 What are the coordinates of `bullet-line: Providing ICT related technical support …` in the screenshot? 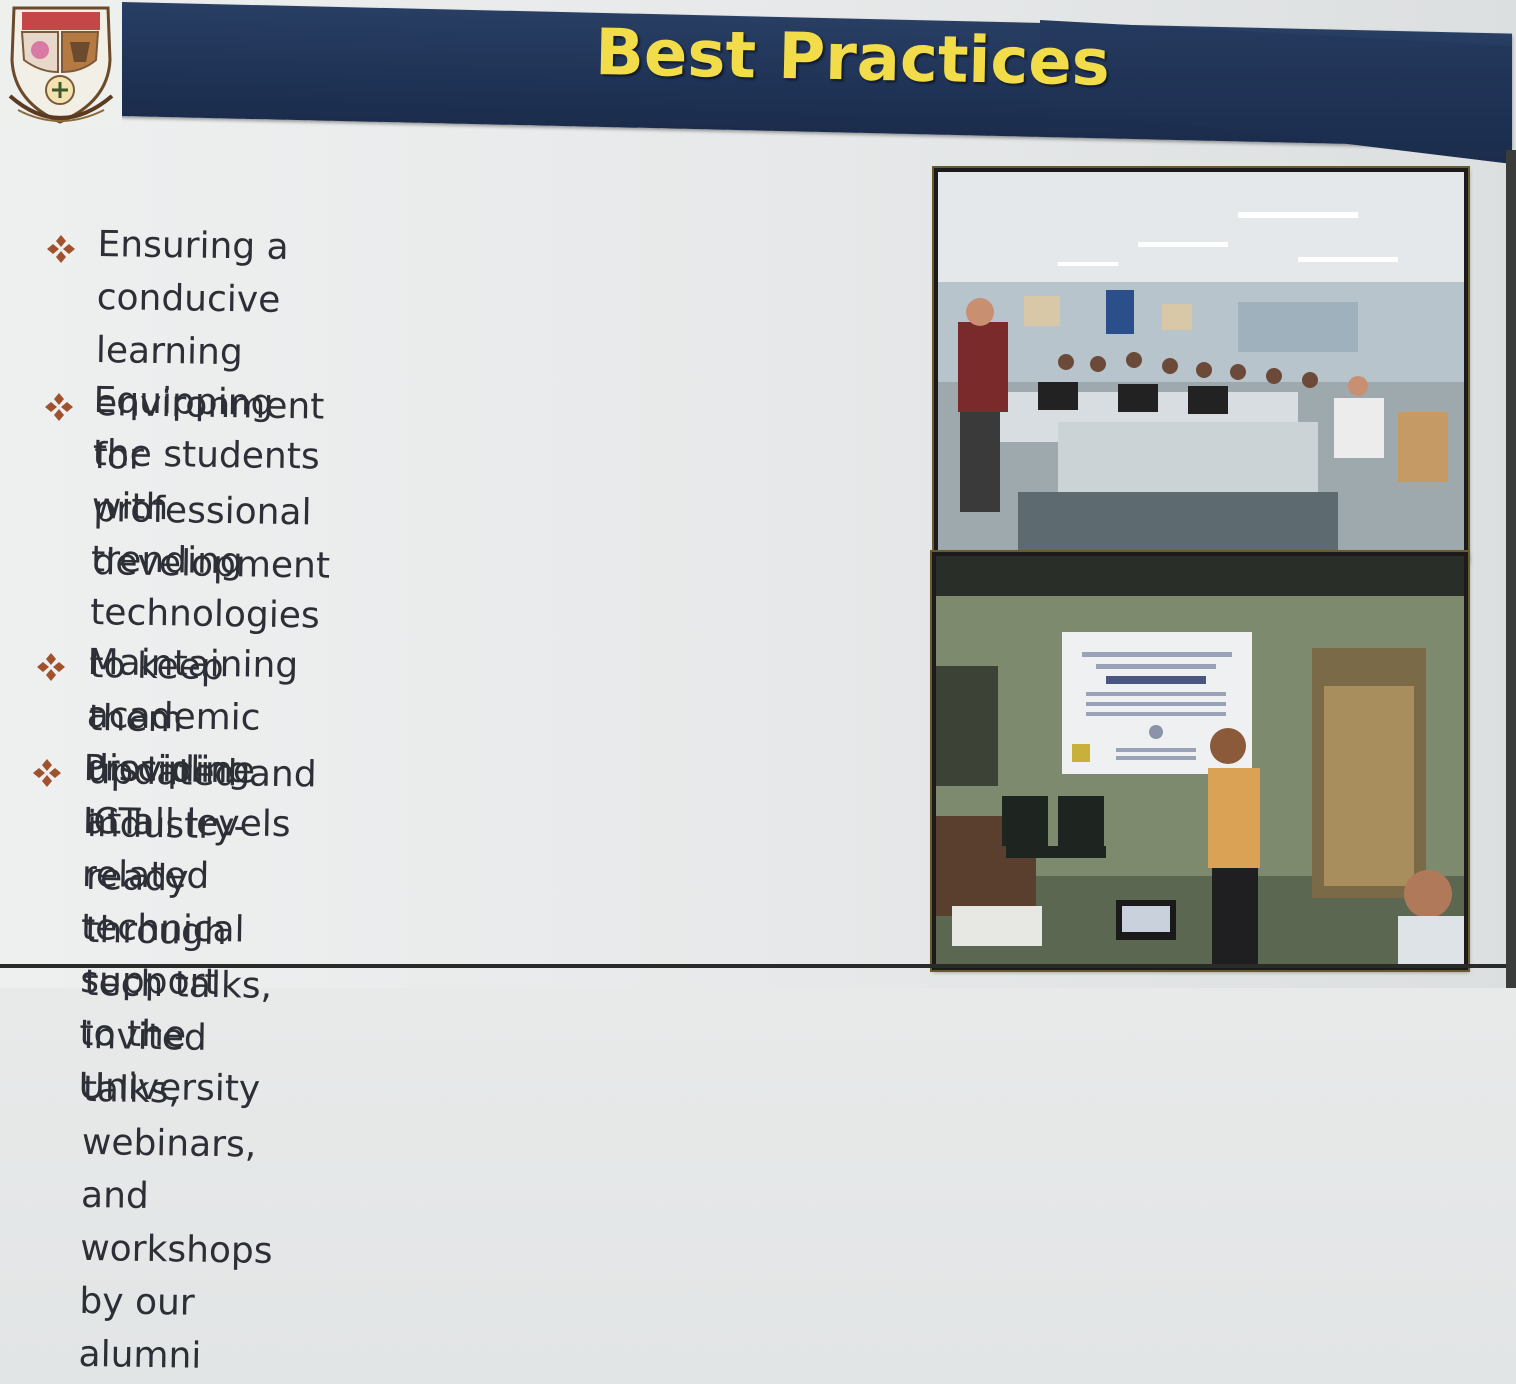 It's located at (165, 901).